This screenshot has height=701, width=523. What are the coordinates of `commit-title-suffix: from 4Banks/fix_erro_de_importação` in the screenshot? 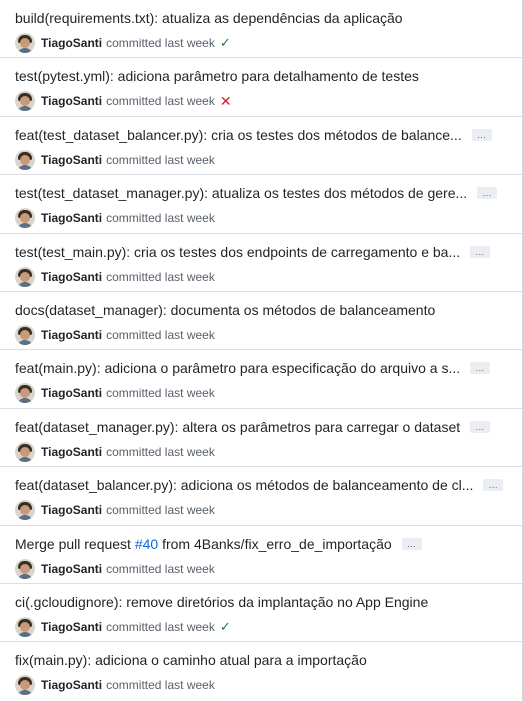 It's located at (275, 544).